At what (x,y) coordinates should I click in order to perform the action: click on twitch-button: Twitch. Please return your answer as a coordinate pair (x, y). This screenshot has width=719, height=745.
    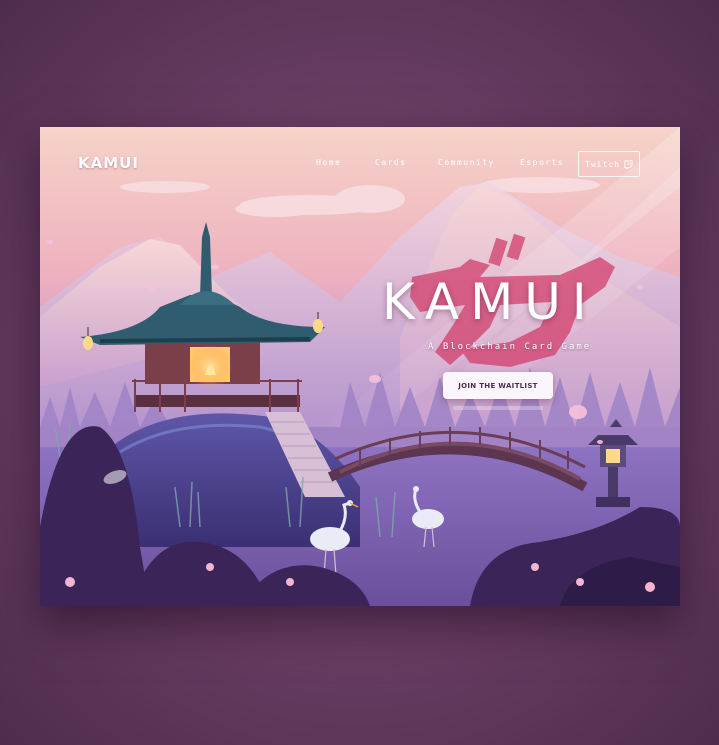
    Looking at the image, I should click on (609, 164).